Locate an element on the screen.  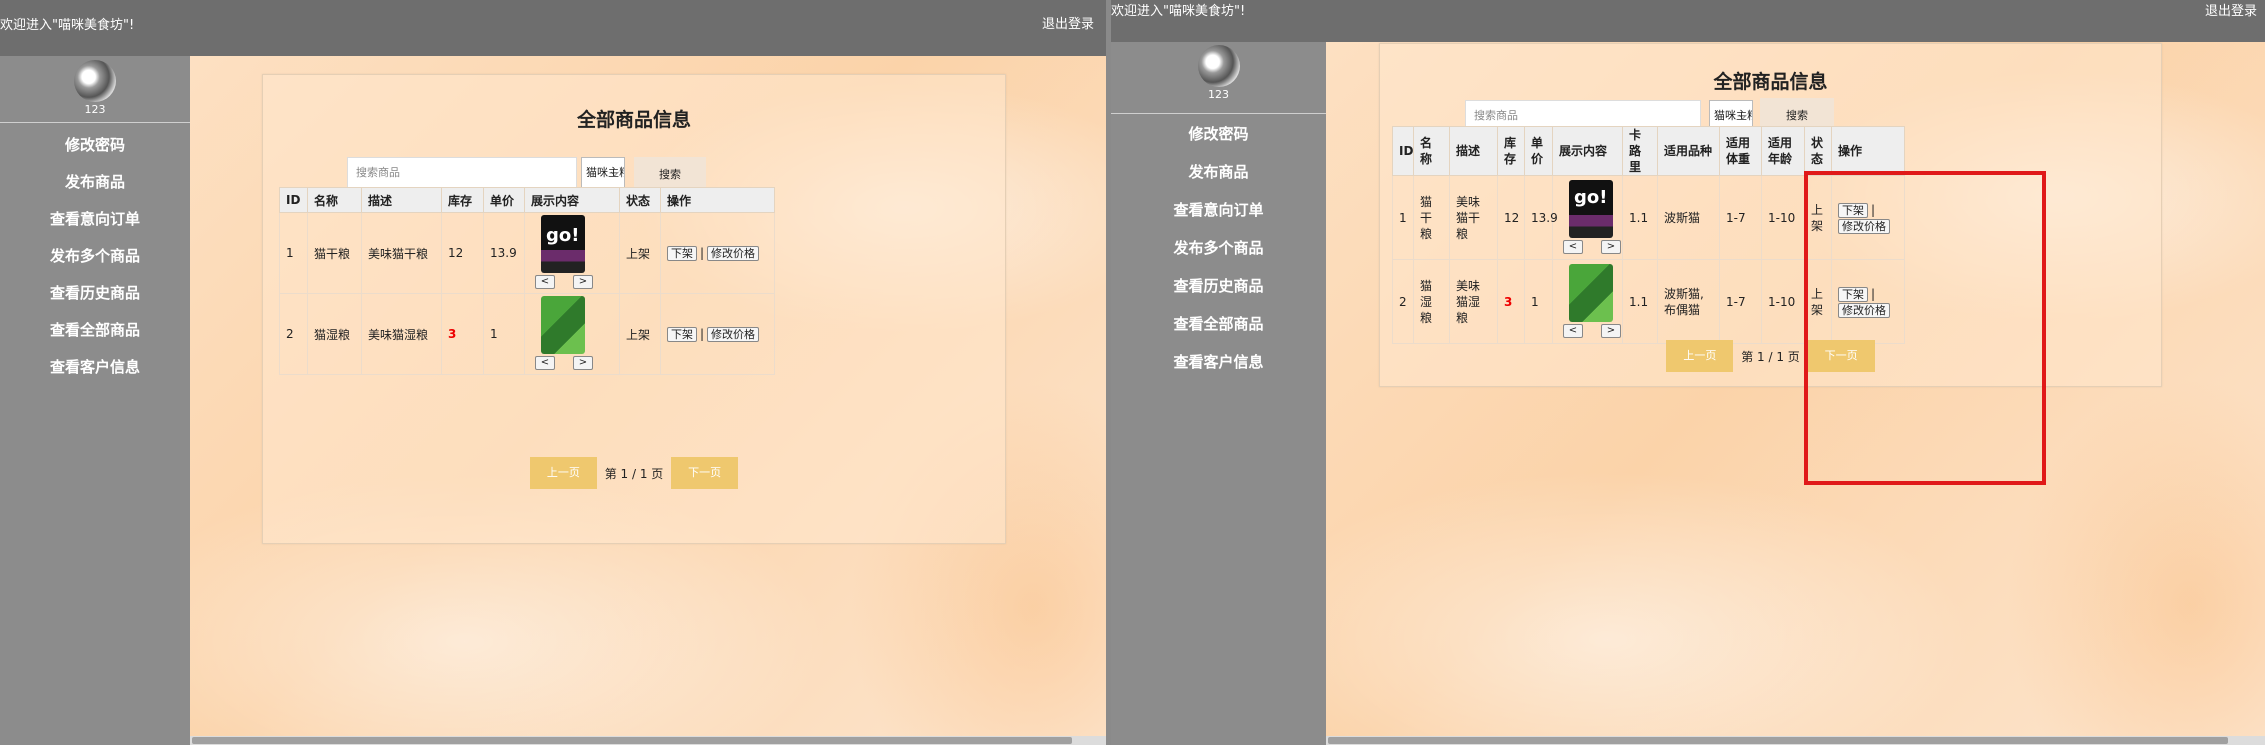
cell-actions: 下架|修改价格 is located at coordinates (717, 253).